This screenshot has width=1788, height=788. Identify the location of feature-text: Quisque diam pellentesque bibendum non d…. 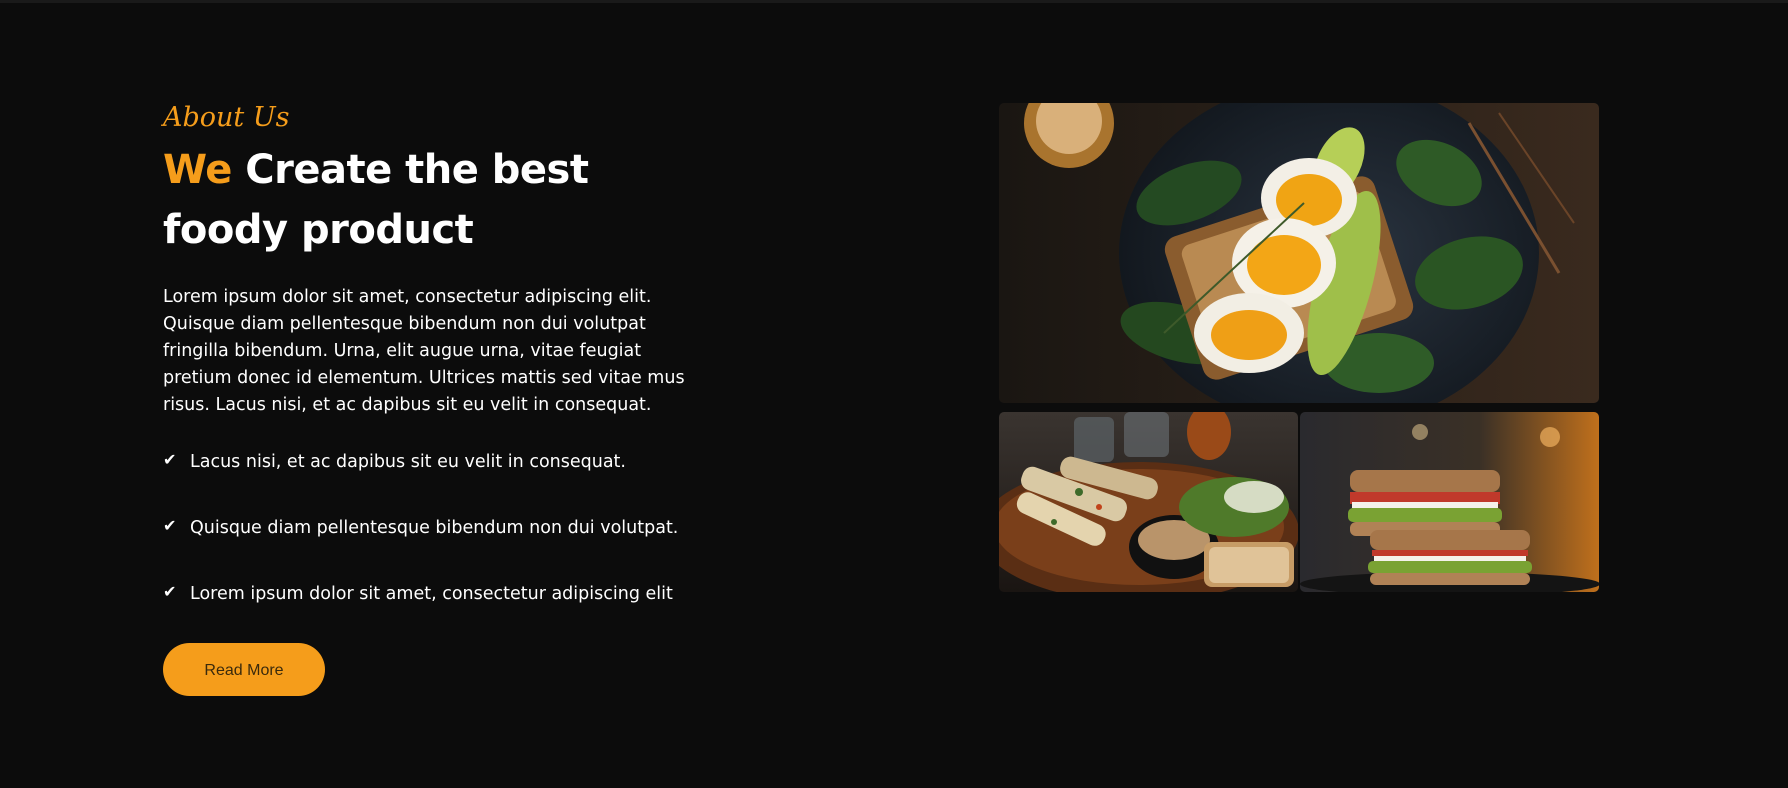
(434, 528).